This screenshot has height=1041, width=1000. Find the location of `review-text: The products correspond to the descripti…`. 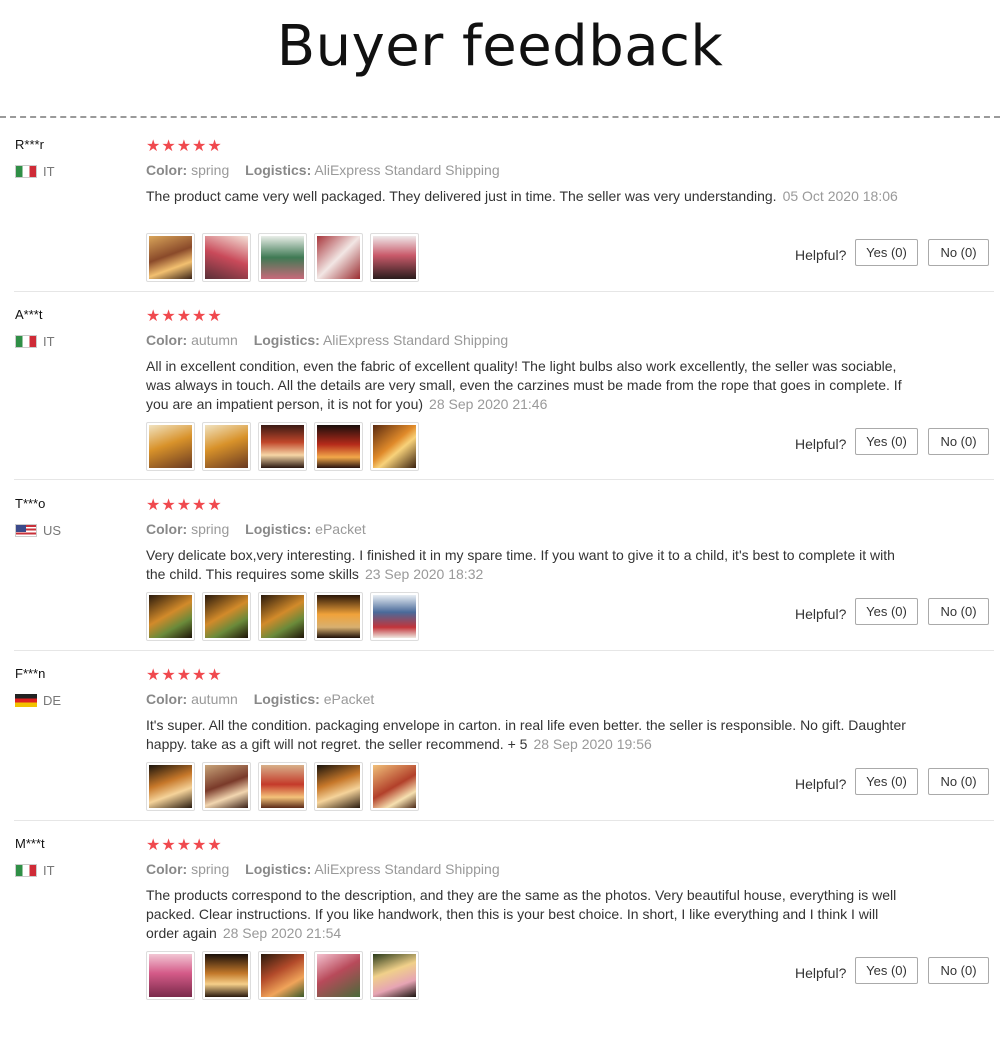

review-text: The products correspond to the descripti… is located at coordinates (526, 914).